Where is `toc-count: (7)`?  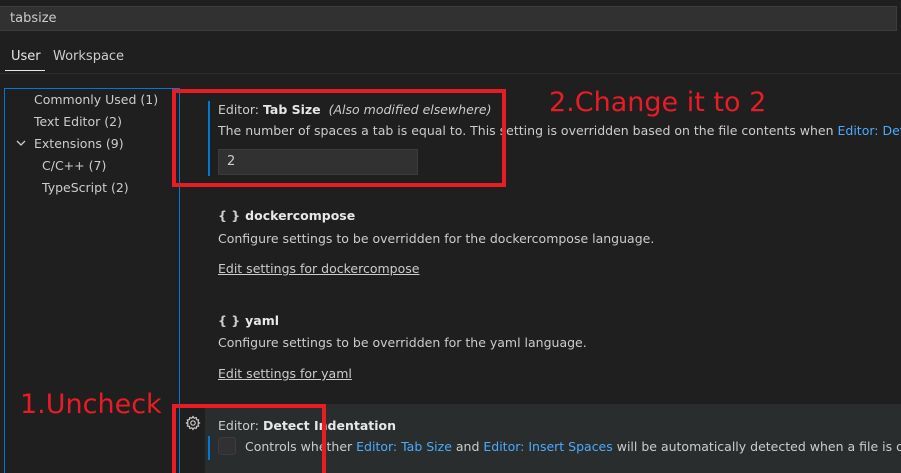
toc-count: (7) is located at coordinates (97, 165).